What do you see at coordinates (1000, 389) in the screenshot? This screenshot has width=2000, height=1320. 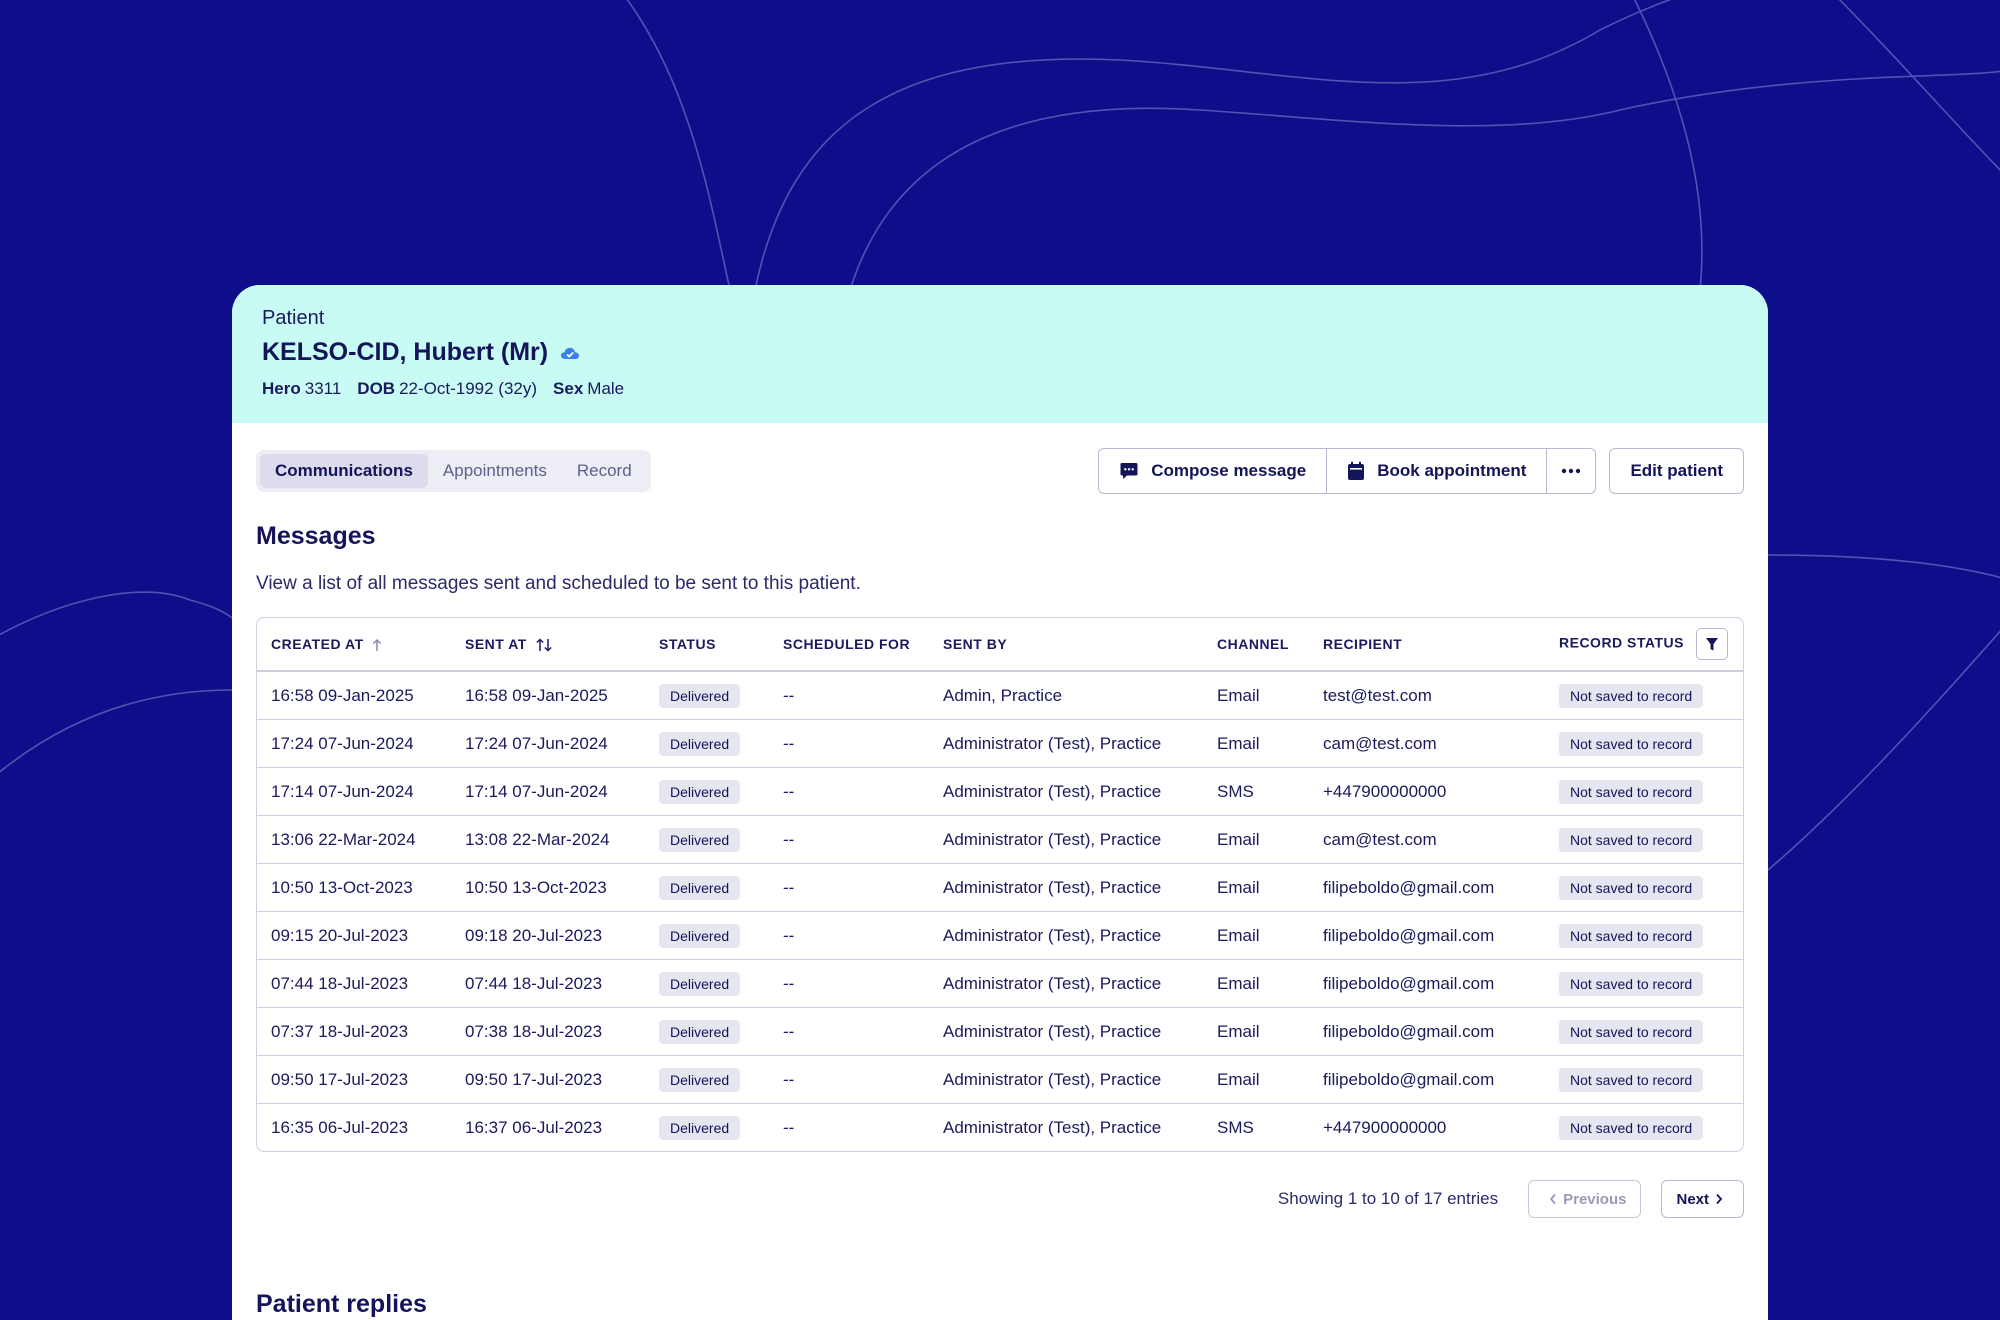 I see `patient-meta: Hero 3311 DOB 22-Oct-1992 (32y) Sex Male` at bounding box center [1000, 389].